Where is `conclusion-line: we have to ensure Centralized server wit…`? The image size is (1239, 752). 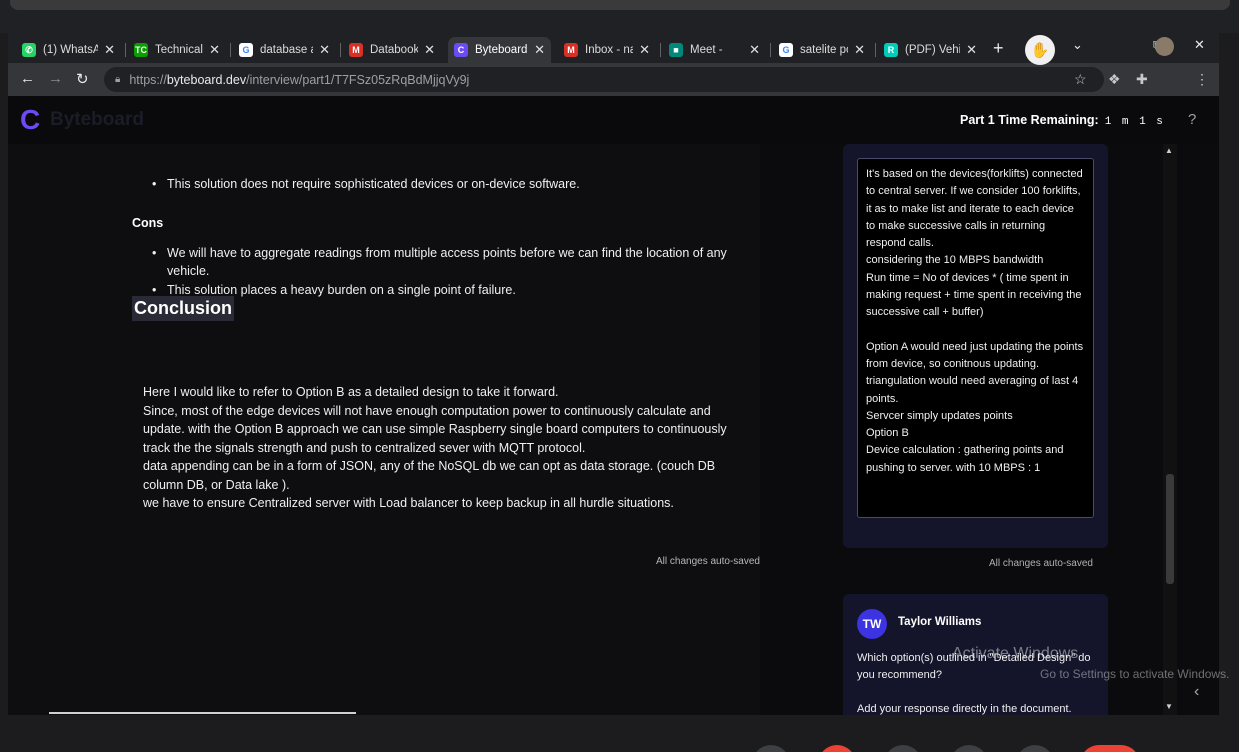 conclusion-line: we have to ensure Centralized server wit… is located at coordinates (408, 503).